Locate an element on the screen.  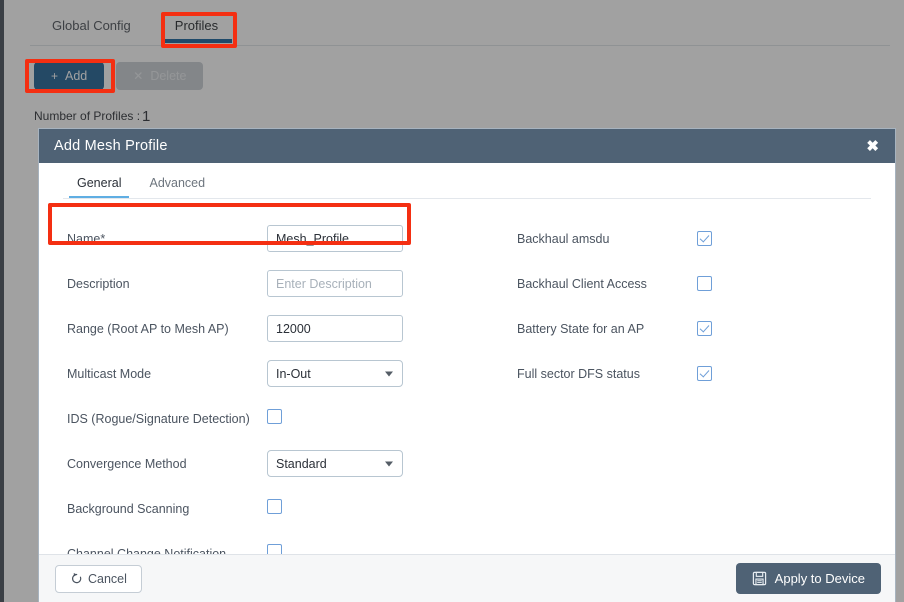
label-range: Range (Root AP to Mesh AP) is located at coordinates (148, 328).